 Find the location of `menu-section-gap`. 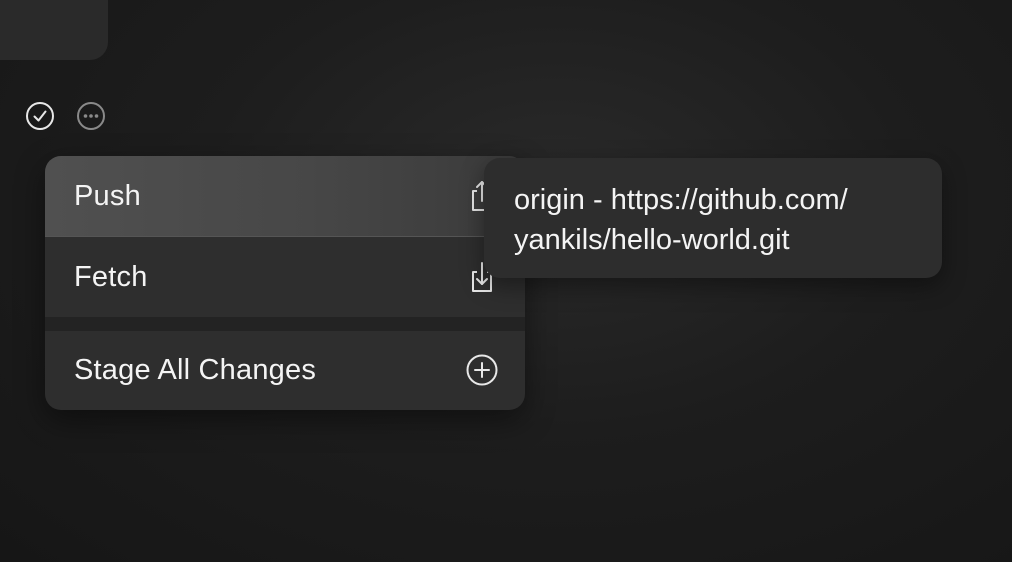

menu-section-gap is located at coordinates (285, 324).